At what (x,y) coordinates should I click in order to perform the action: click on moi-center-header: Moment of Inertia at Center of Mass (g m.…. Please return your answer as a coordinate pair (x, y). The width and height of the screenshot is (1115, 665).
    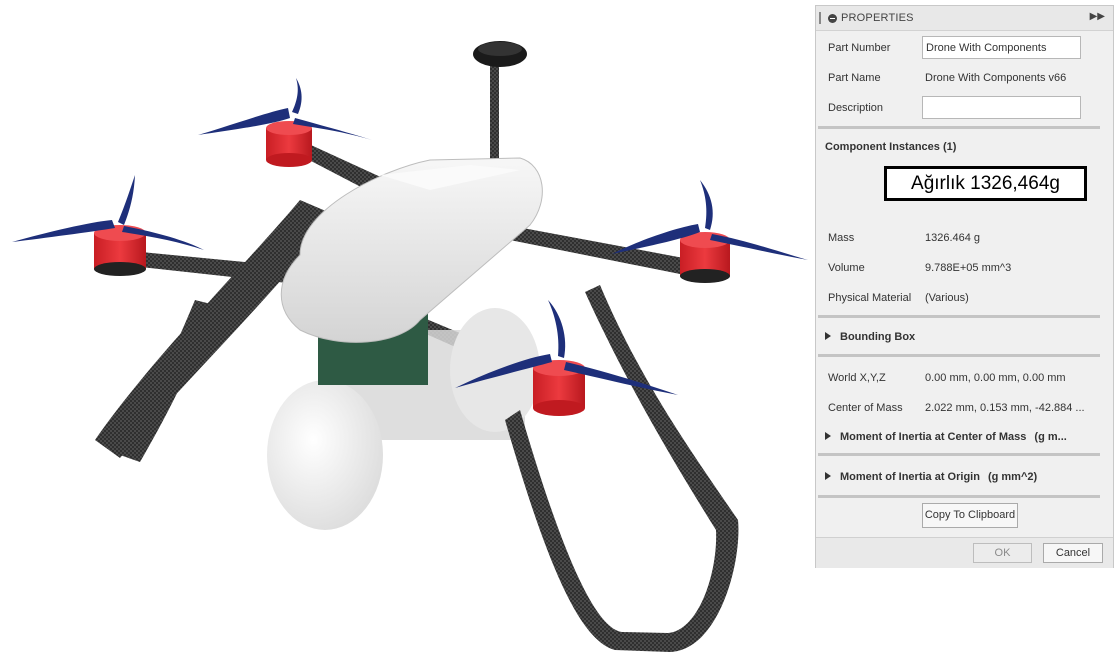
    Looking at the image, I should click on (946, 437).